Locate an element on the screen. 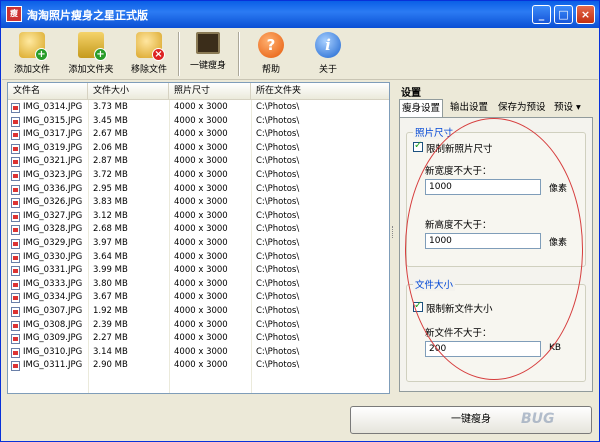 The width and height of the screenshot is (600, 442). file-size-cell: 3.99 MB is located at coordinates (110, 270).